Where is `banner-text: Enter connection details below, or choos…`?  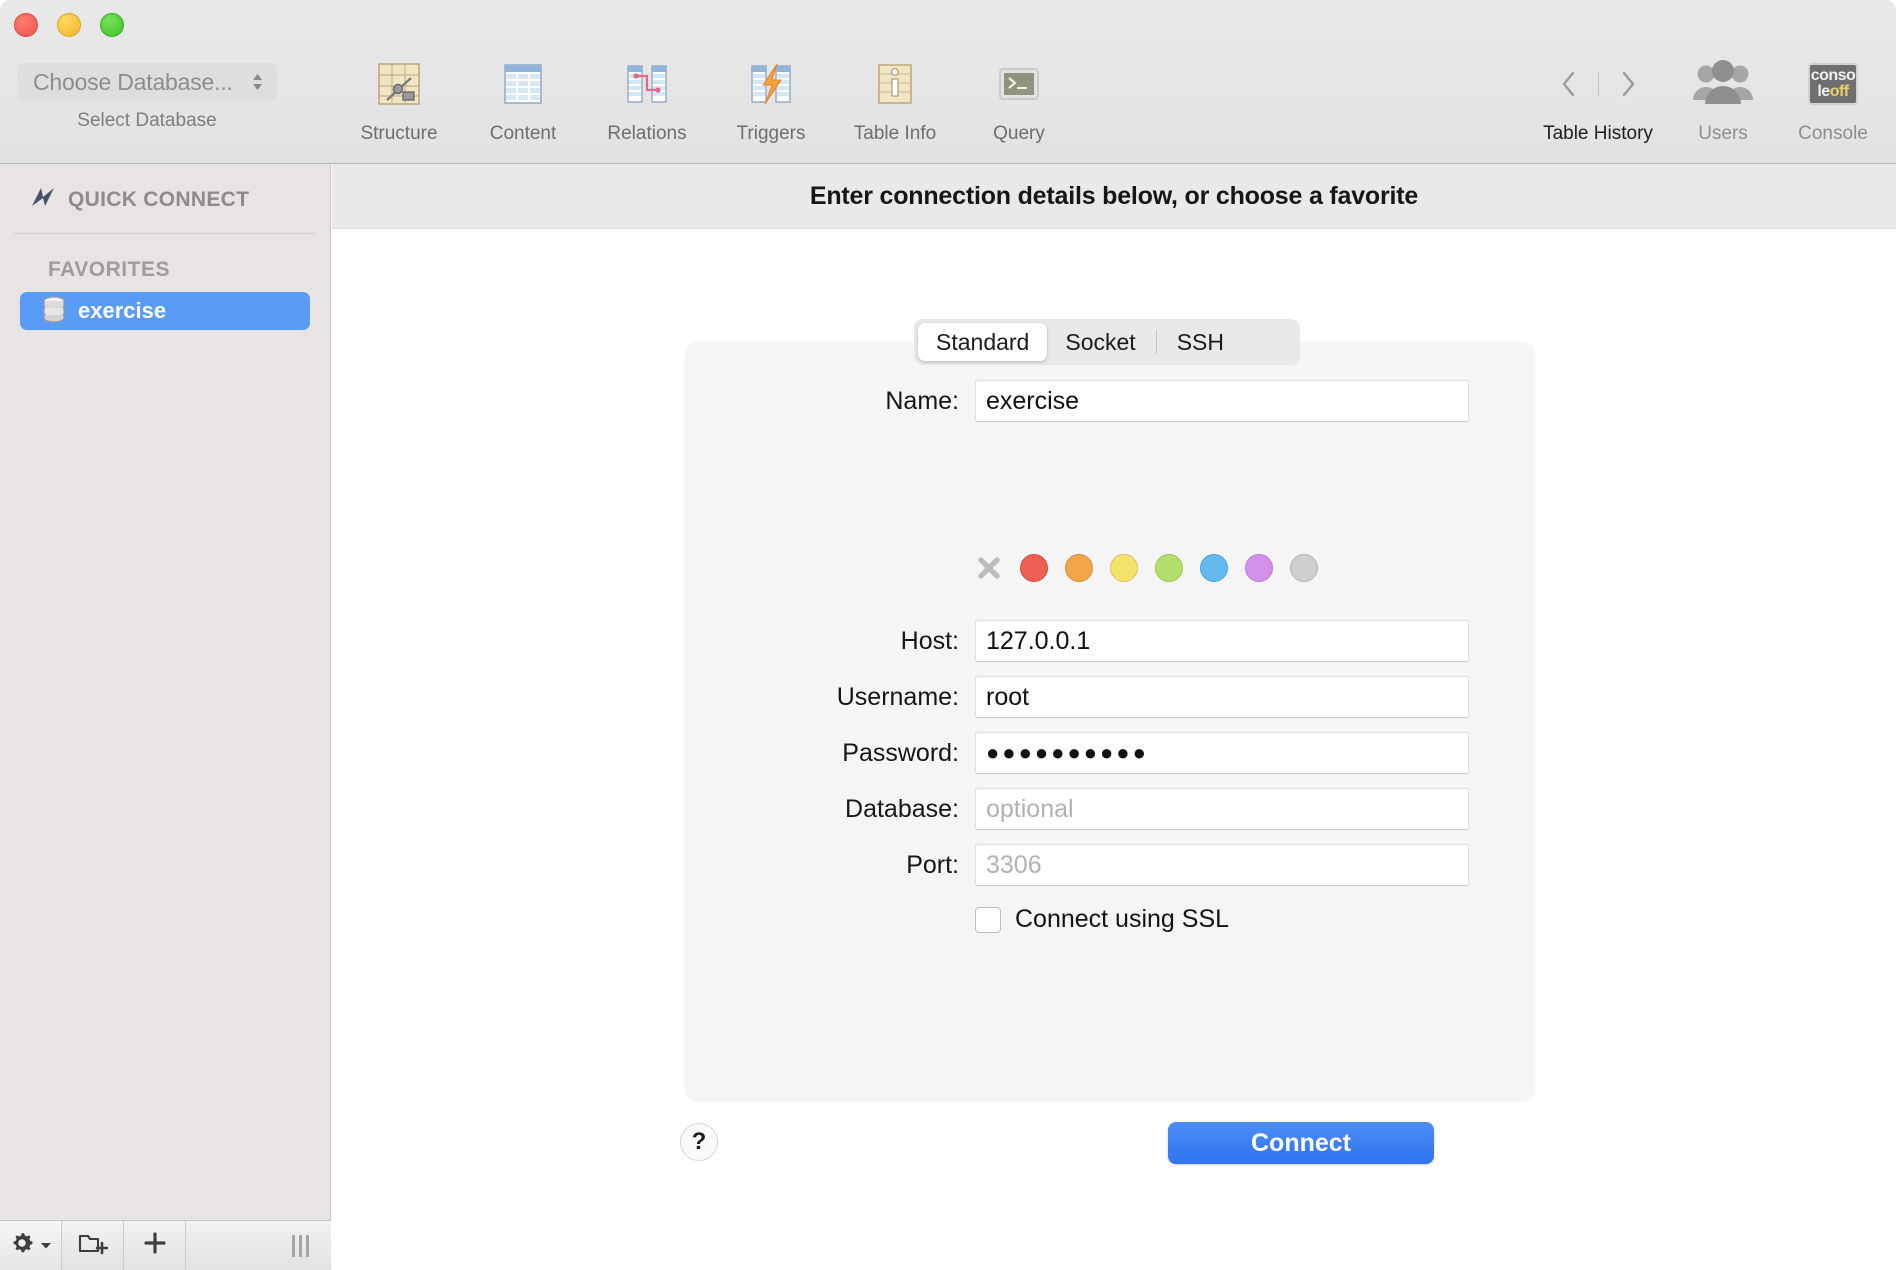 banner-text: Enter connection details below, or choos… is located at coordinates (1114, 195).